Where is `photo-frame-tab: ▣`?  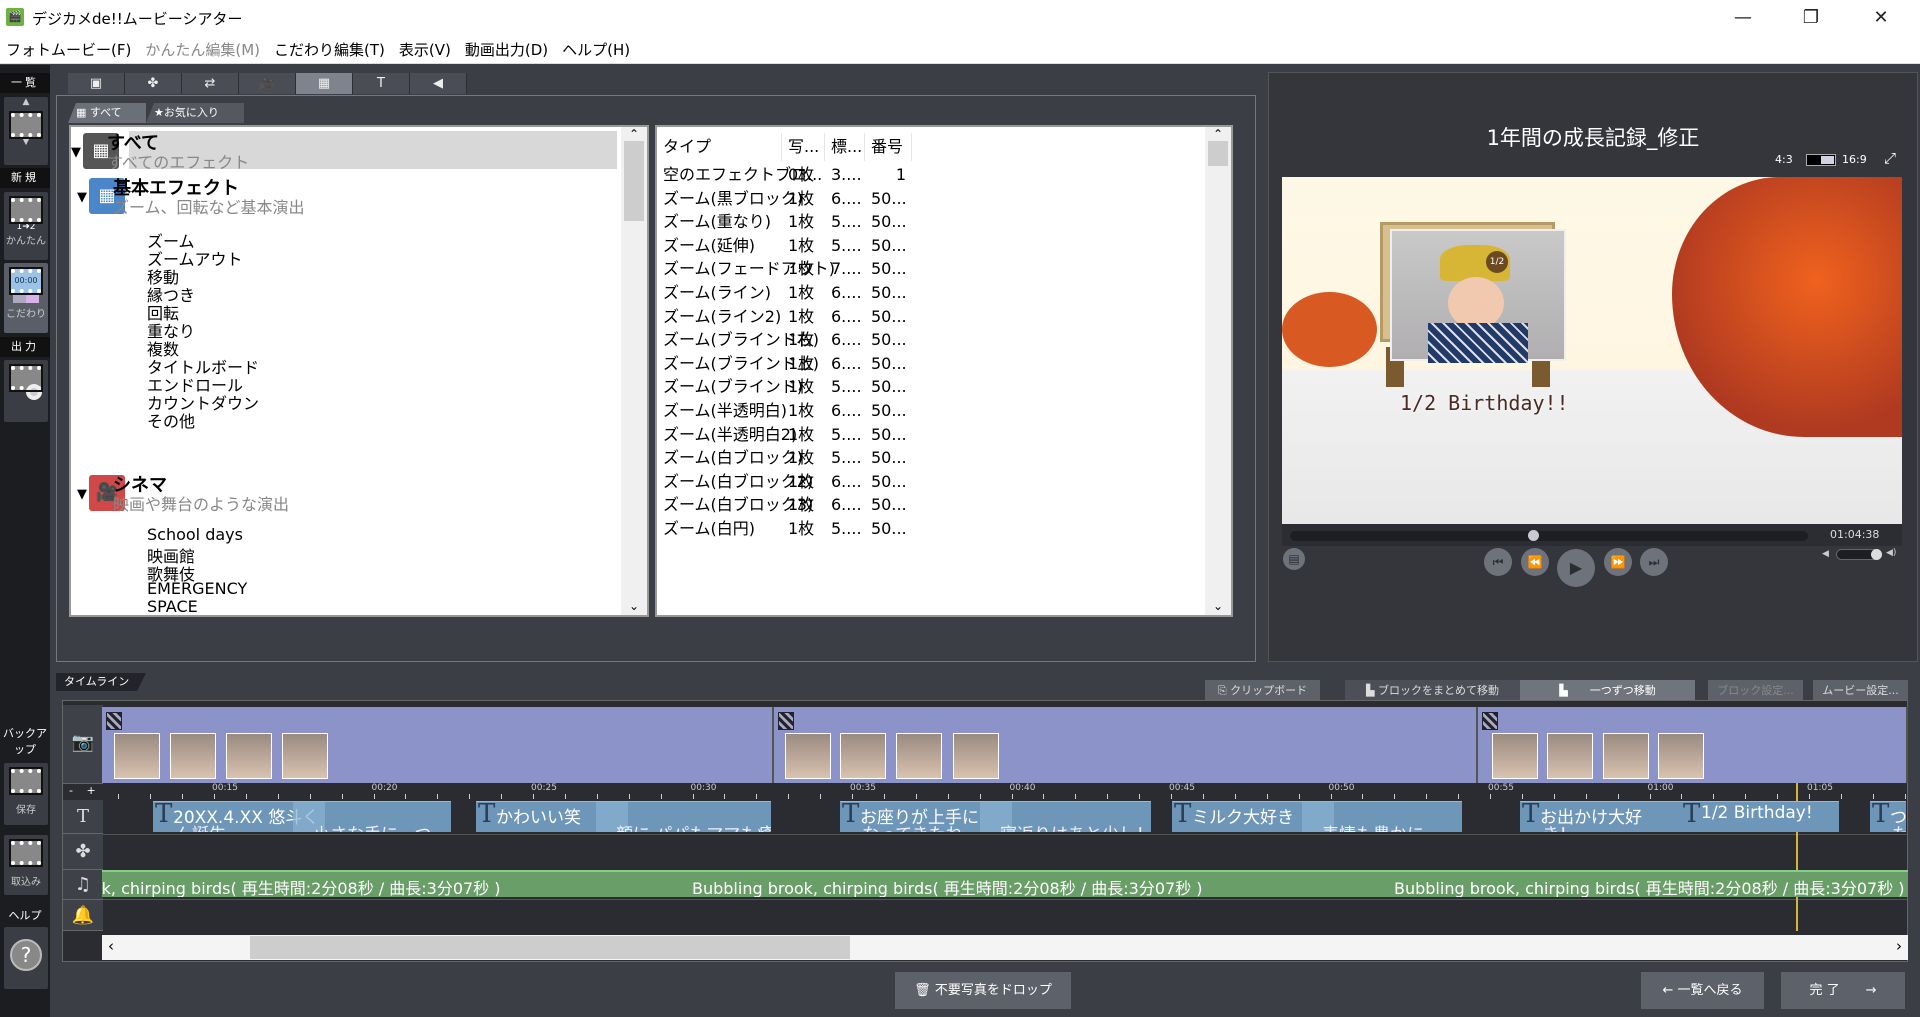 photo-frame-tab: ▣ is located at coordinates (96, 83).